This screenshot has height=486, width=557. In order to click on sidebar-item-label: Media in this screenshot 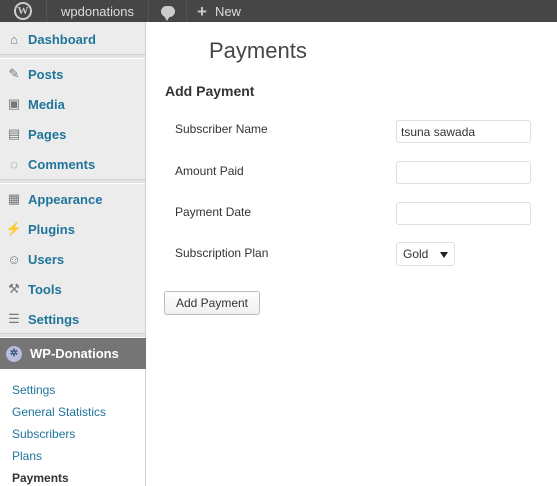, I will do `click(46, 104)`.